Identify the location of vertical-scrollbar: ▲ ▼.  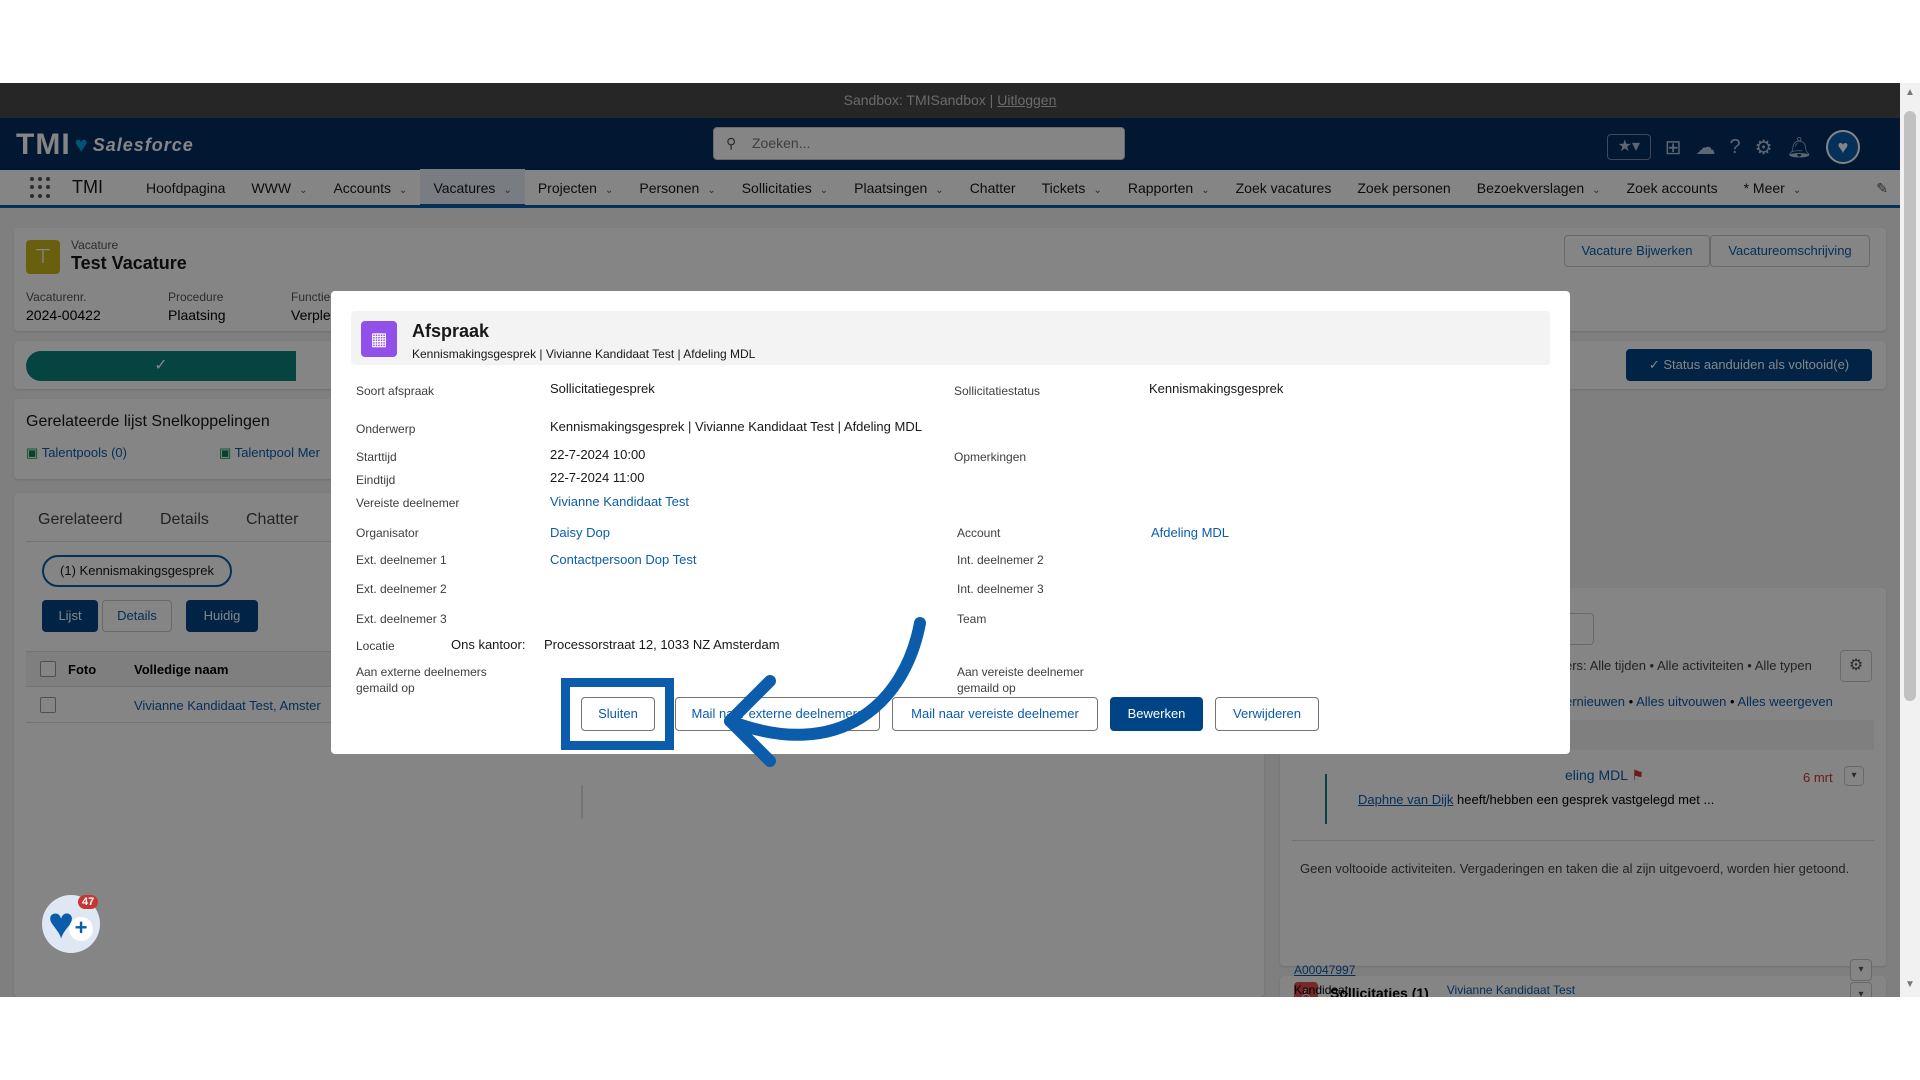
(1910, 540).